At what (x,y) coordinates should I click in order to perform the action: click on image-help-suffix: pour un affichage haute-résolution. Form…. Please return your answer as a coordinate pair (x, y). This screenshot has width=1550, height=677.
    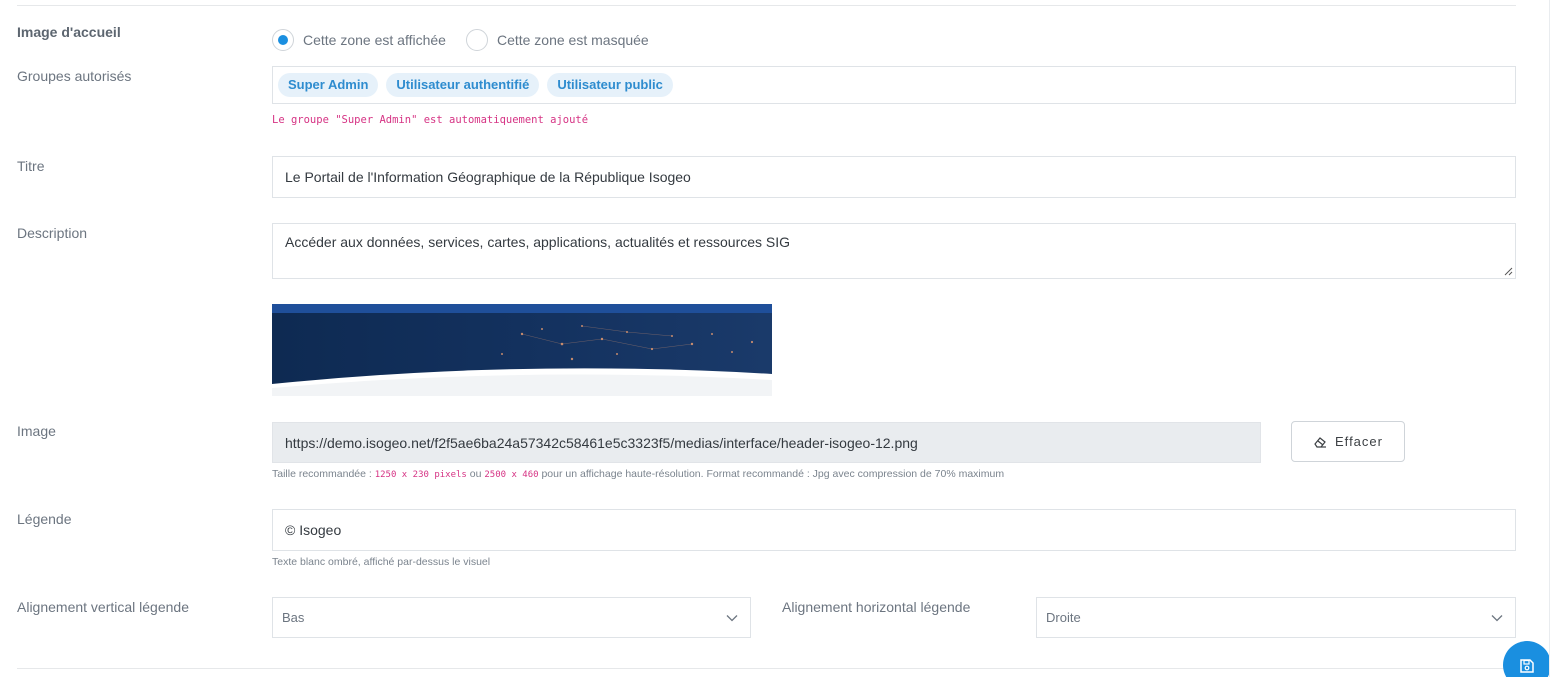
    Looking at the image, I should click on (771, 474).